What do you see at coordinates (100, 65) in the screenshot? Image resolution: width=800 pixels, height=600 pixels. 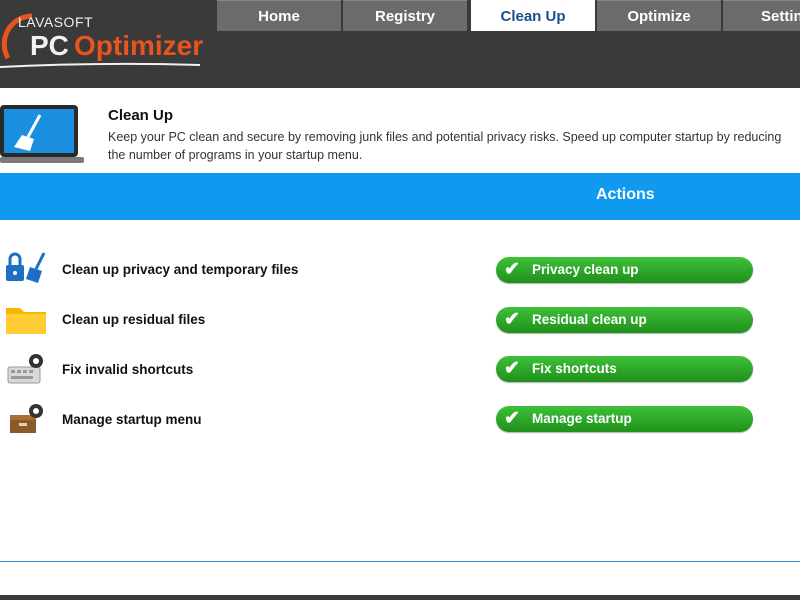 I see `logo-swoosh` at bounding box center [100, 65].